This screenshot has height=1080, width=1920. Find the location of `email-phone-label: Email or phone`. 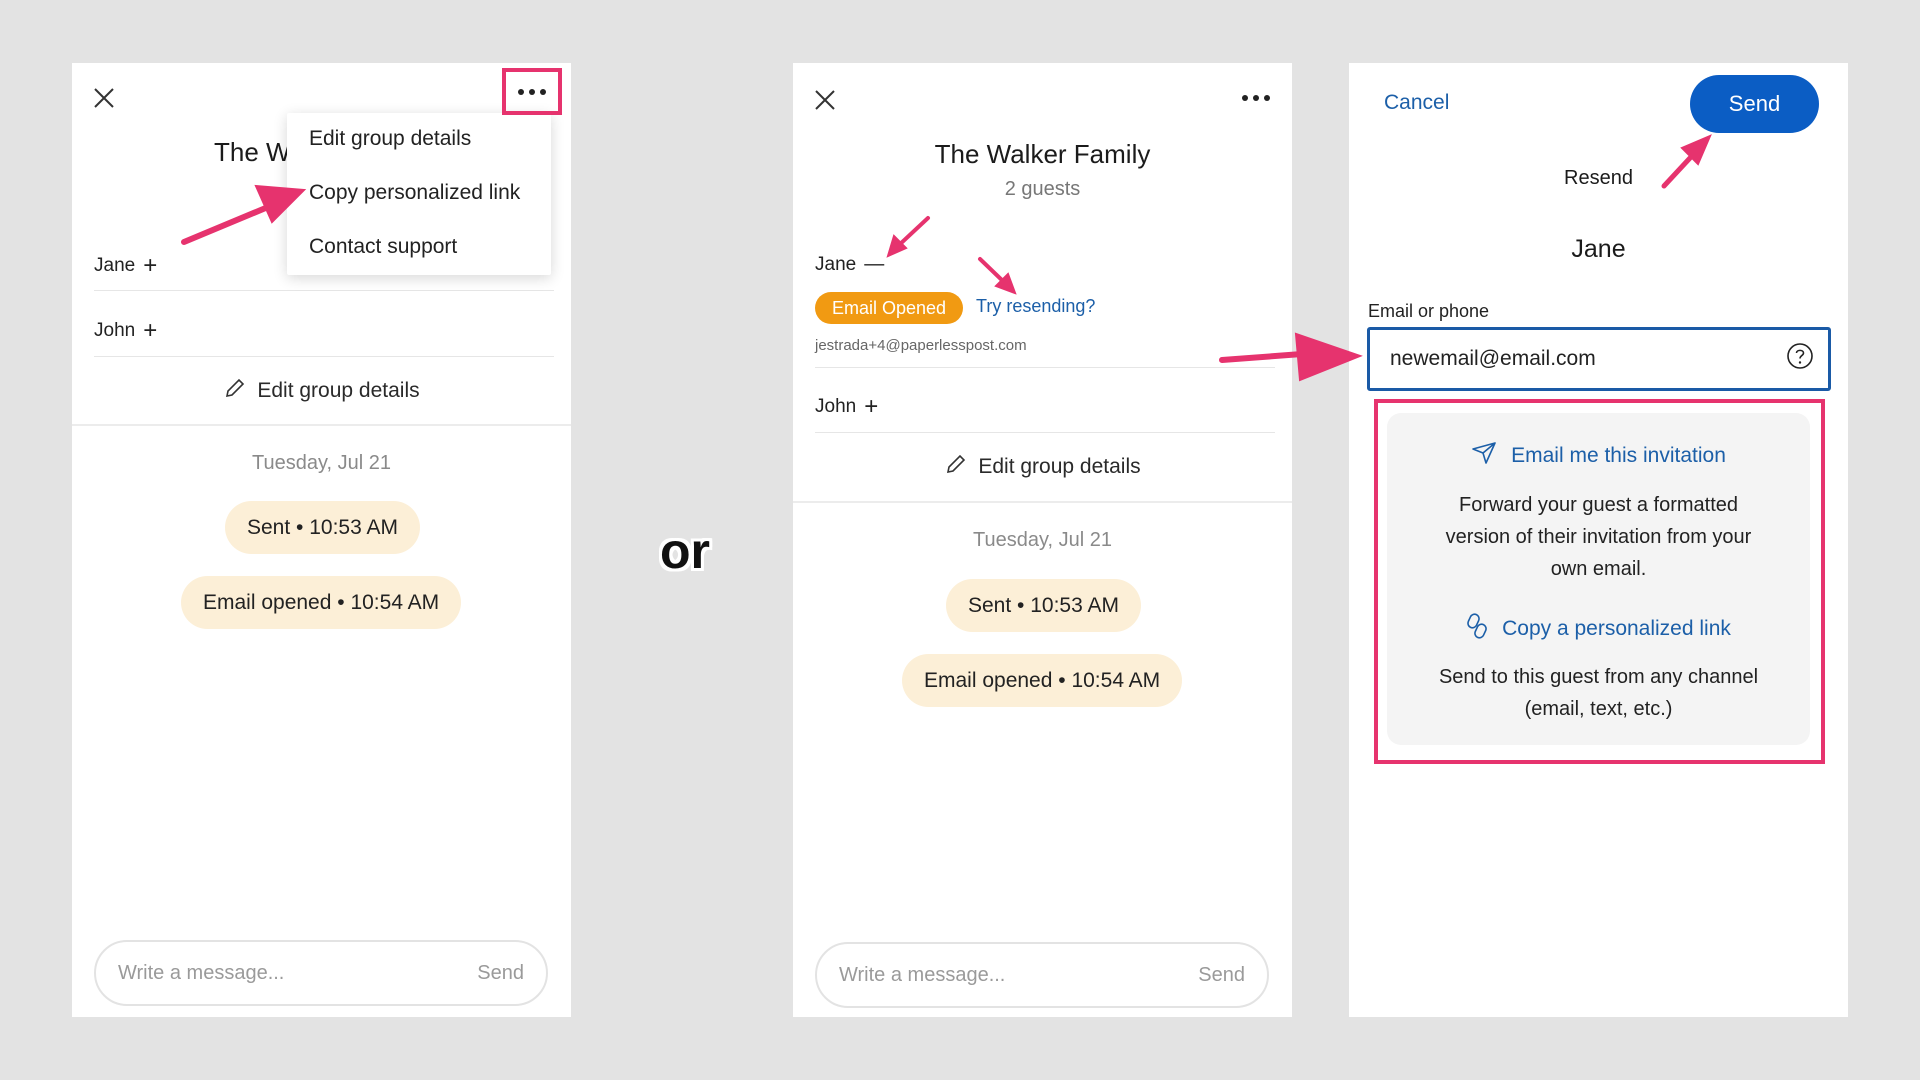

email-phone-label: Email or phone is located at coordinates (1429, 311).